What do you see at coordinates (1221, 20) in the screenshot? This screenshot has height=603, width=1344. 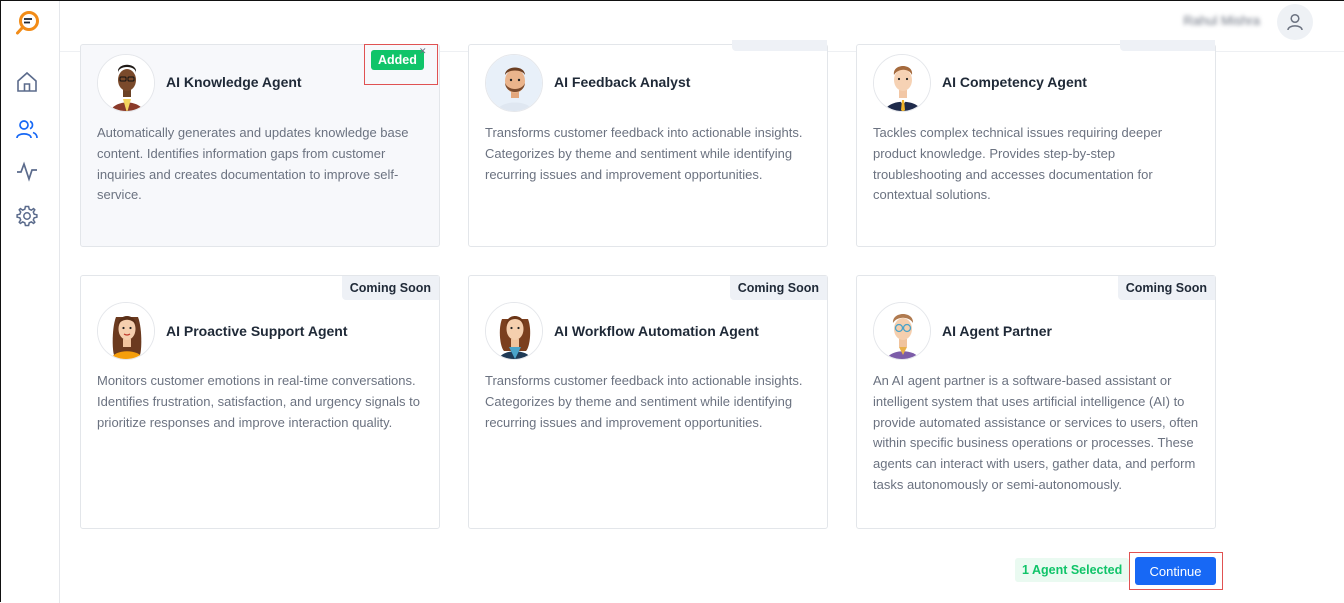 I see `user-name: Rahul Mishra` at bounding box center [1221, 20].